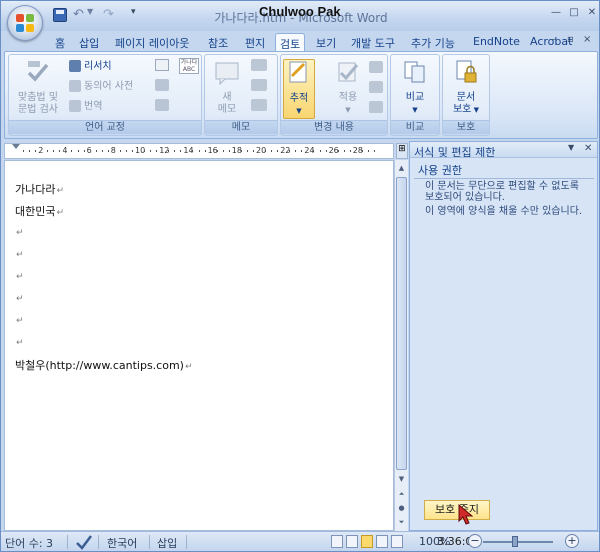 The width and height of the screenshot is (600, 552). Describe the element at coordinates (122, 543) in the screenshot. I see `language-status: 한국어` at that location.